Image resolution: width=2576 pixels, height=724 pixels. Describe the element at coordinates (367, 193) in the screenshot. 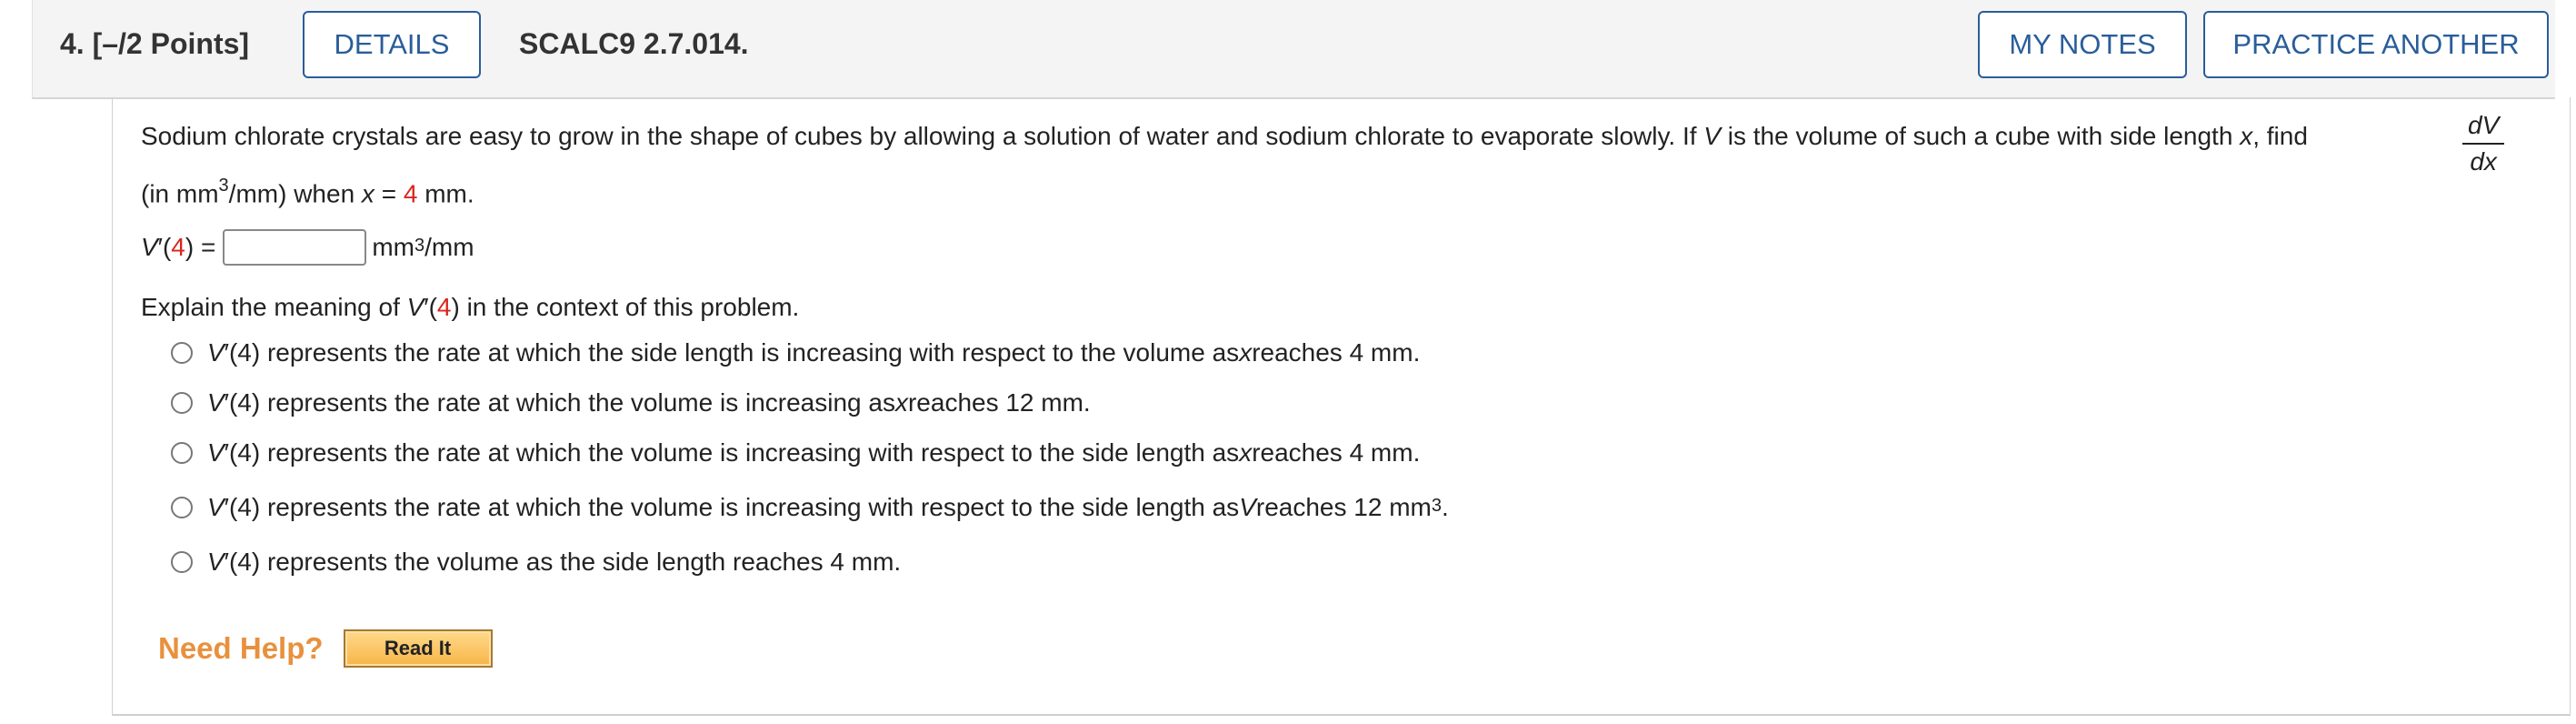

I see `var-x-2: x` at that location.